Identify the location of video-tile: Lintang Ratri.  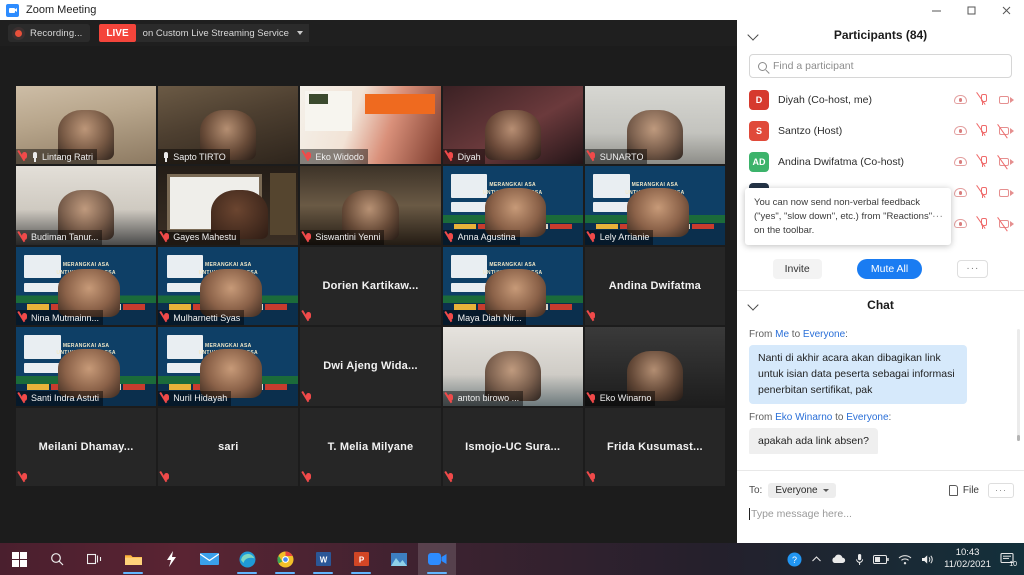
(86, 125).